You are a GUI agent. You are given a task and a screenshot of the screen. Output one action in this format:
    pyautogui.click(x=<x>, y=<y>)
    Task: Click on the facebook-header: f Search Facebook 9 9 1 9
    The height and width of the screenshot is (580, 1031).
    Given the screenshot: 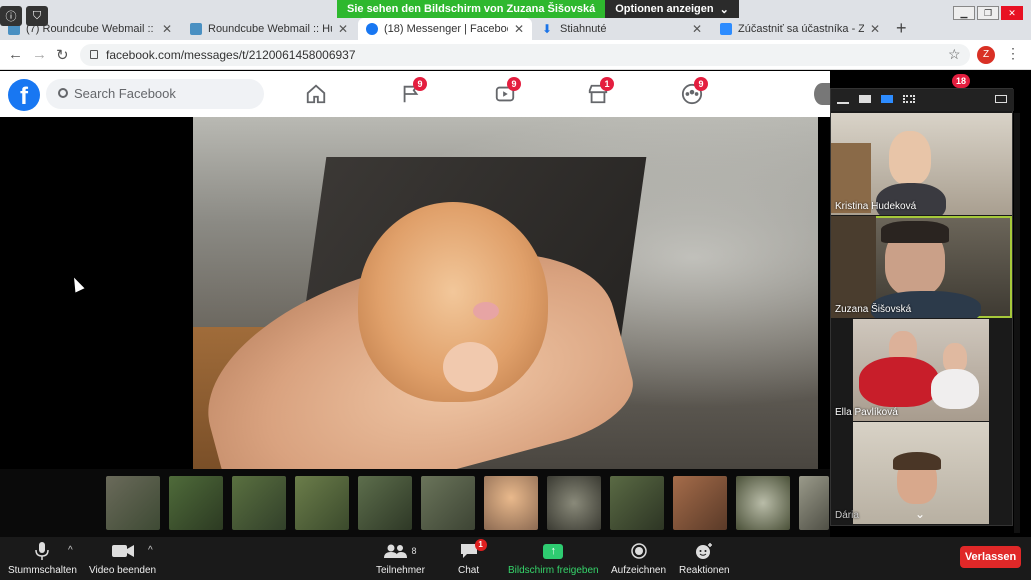 What is the action you would take?
    pyautogui.click(x=415, y=94)
    